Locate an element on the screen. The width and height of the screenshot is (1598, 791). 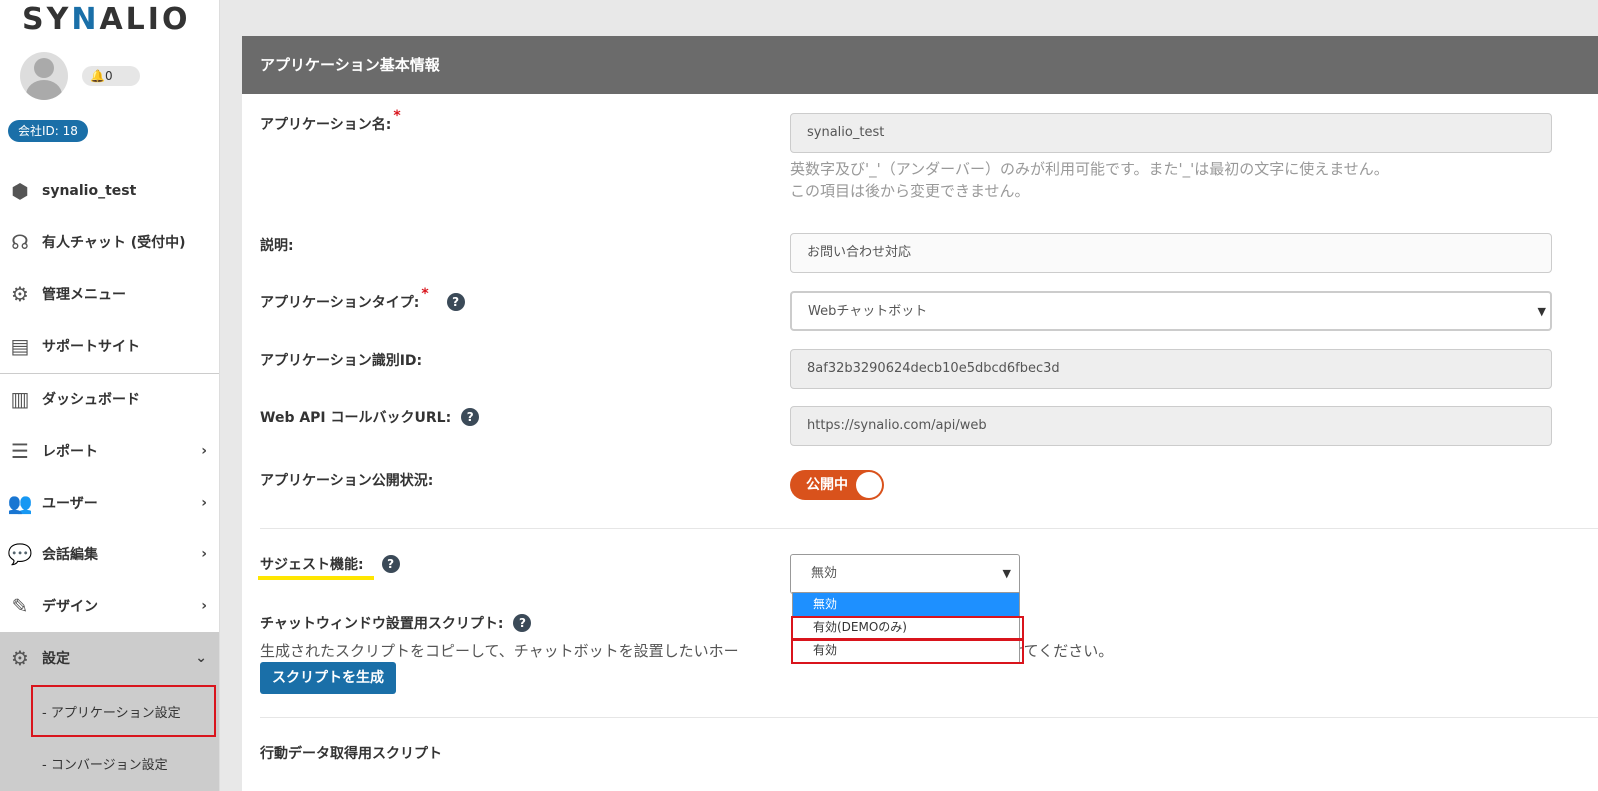
callback-url-field: https://synalio.com/api/web is located at coordinates (1171, 426).